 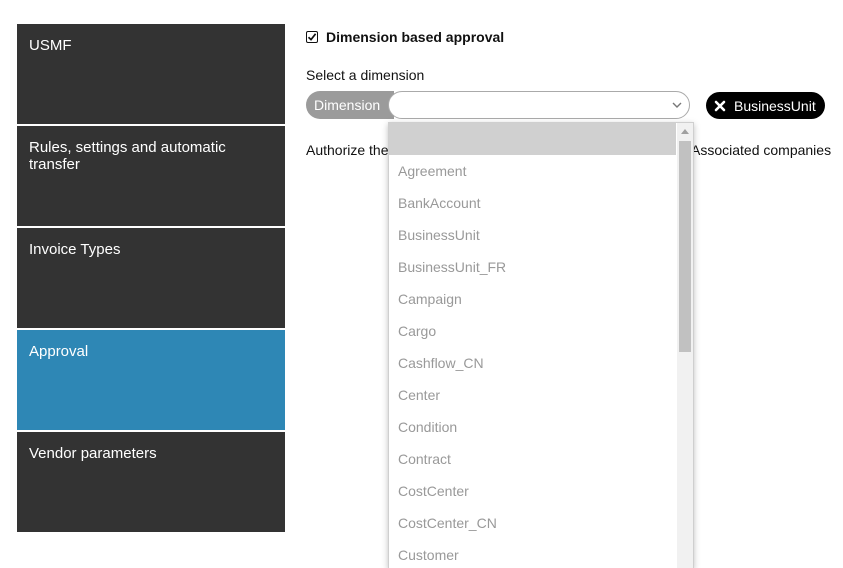 I want to click on dropdown-option-contract: Contract, so click(x=532, y=459).